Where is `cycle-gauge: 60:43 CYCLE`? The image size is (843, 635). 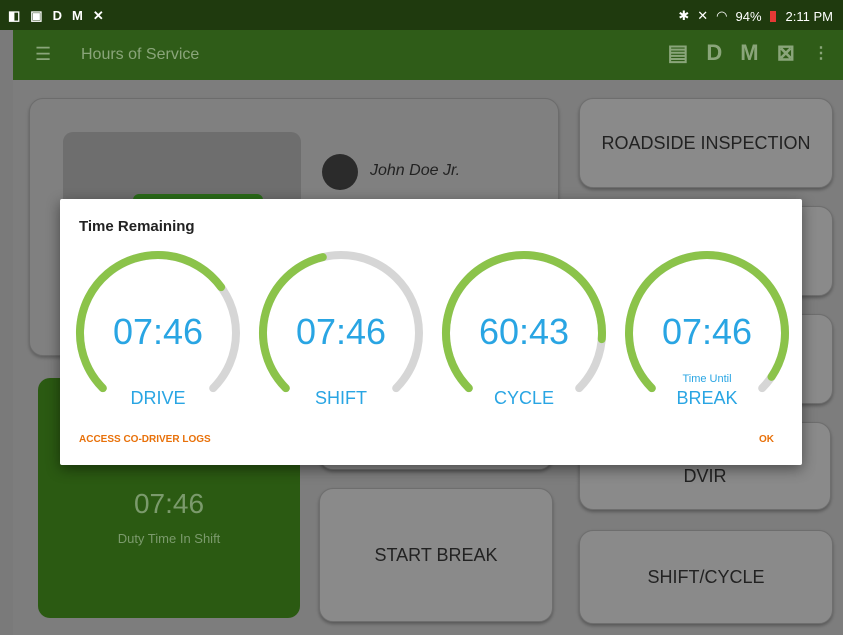
cycle-gauge: 60:43 CYCLE is located at coordinates (524, 333).